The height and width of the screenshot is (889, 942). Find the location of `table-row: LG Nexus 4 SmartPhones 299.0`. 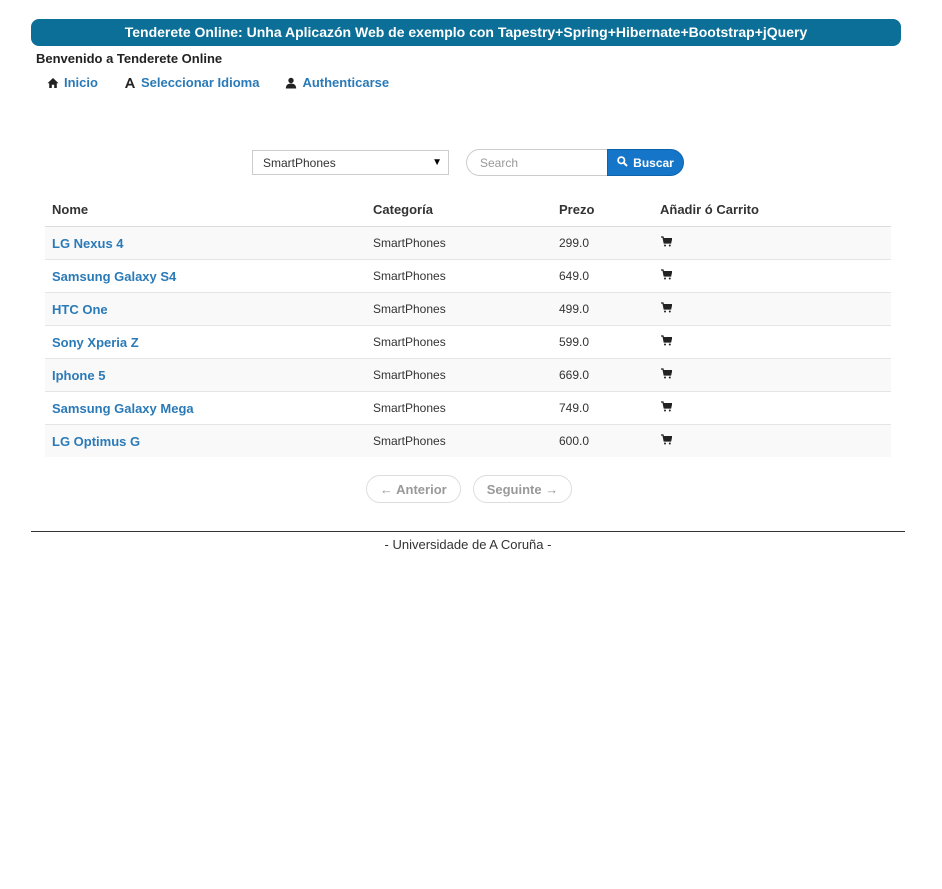

table-row: LG Nexus 4 SmartPhones 299.0 is located at coordinates (468, 243).